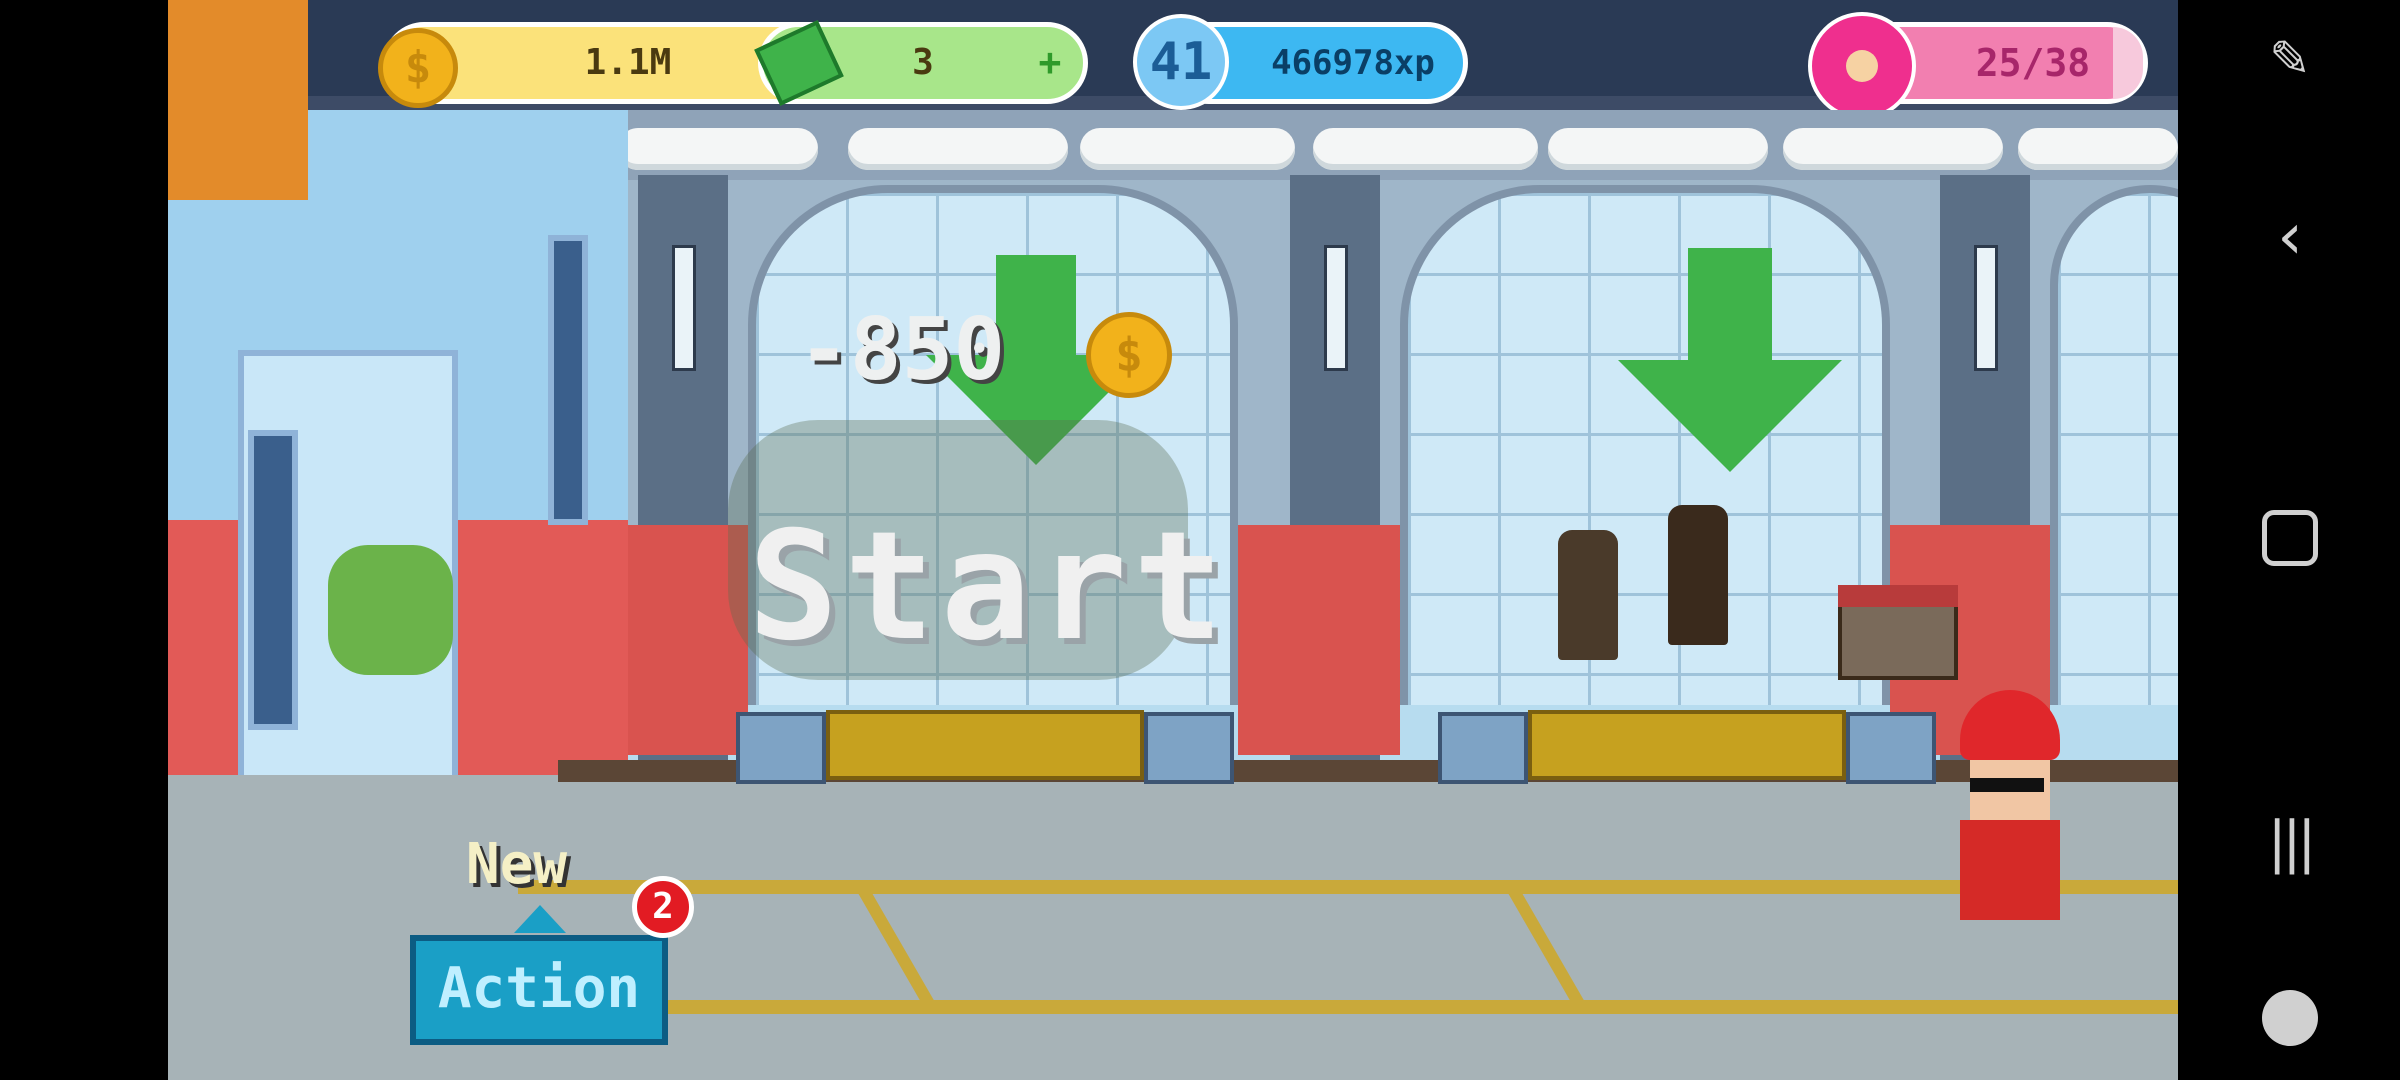  I want to click on action-button: Action, so click(539, 990).